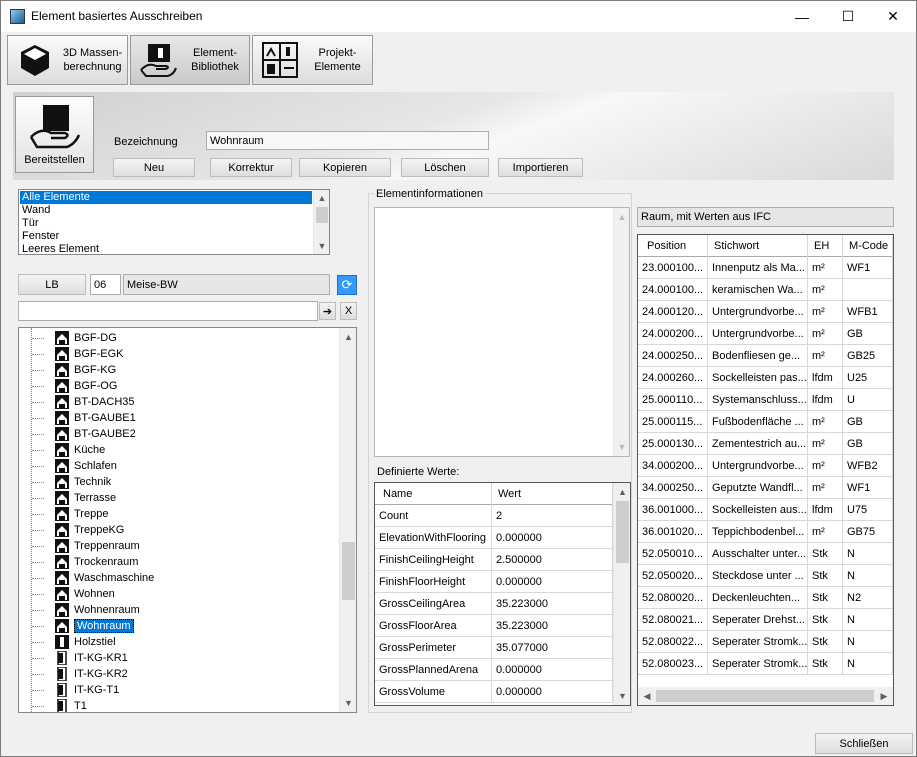 This screenshot has width=917, height=757. I want to click on scroll-left-icon: ◀, so click(647, 696).